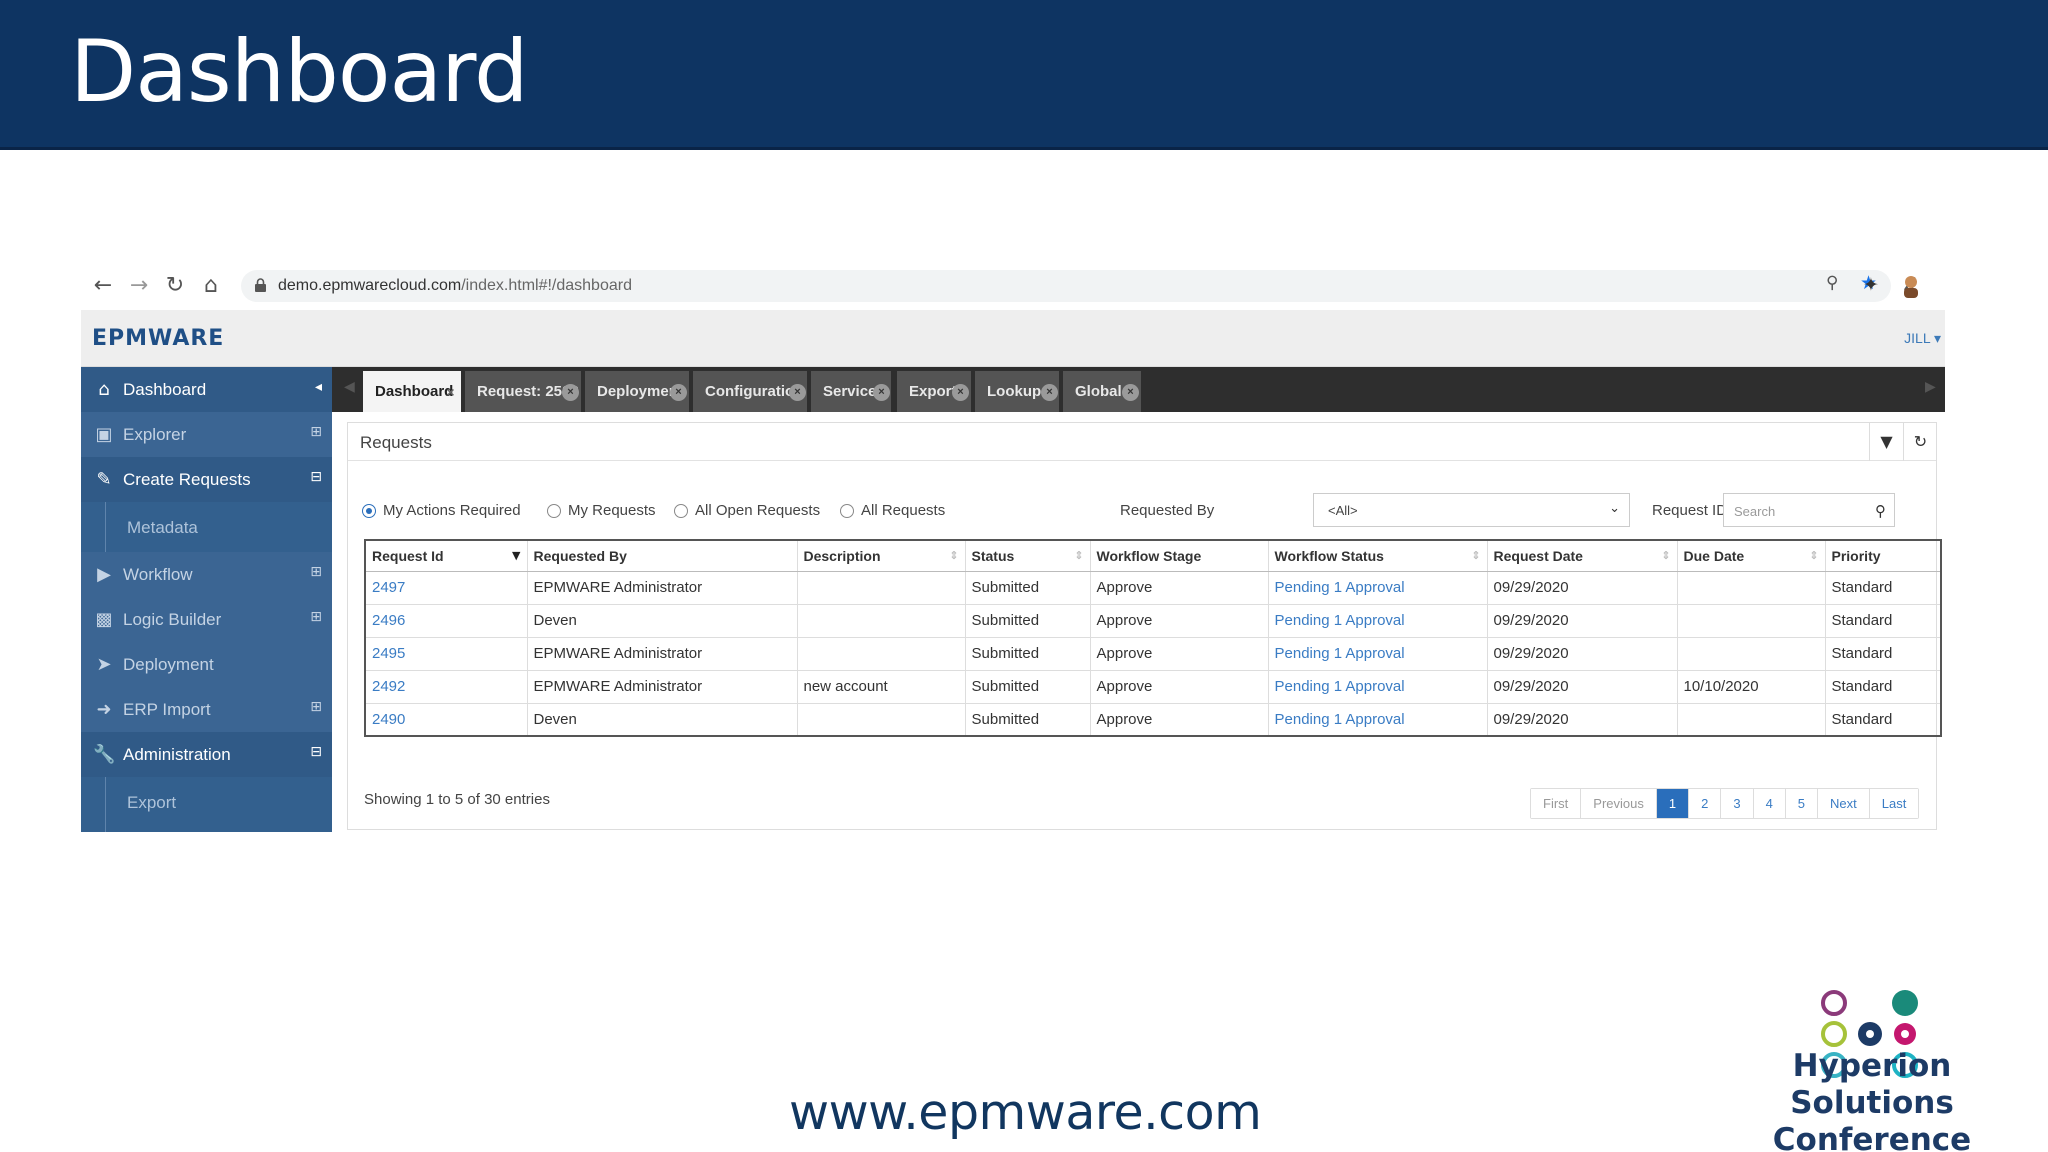 This screenshot has width=2048, height=1152. What do you see at coordinates (523, 391) in the screenshot?
I see `tab-request-2503: Request: 2503 ×` at bounding box center [523, 391].